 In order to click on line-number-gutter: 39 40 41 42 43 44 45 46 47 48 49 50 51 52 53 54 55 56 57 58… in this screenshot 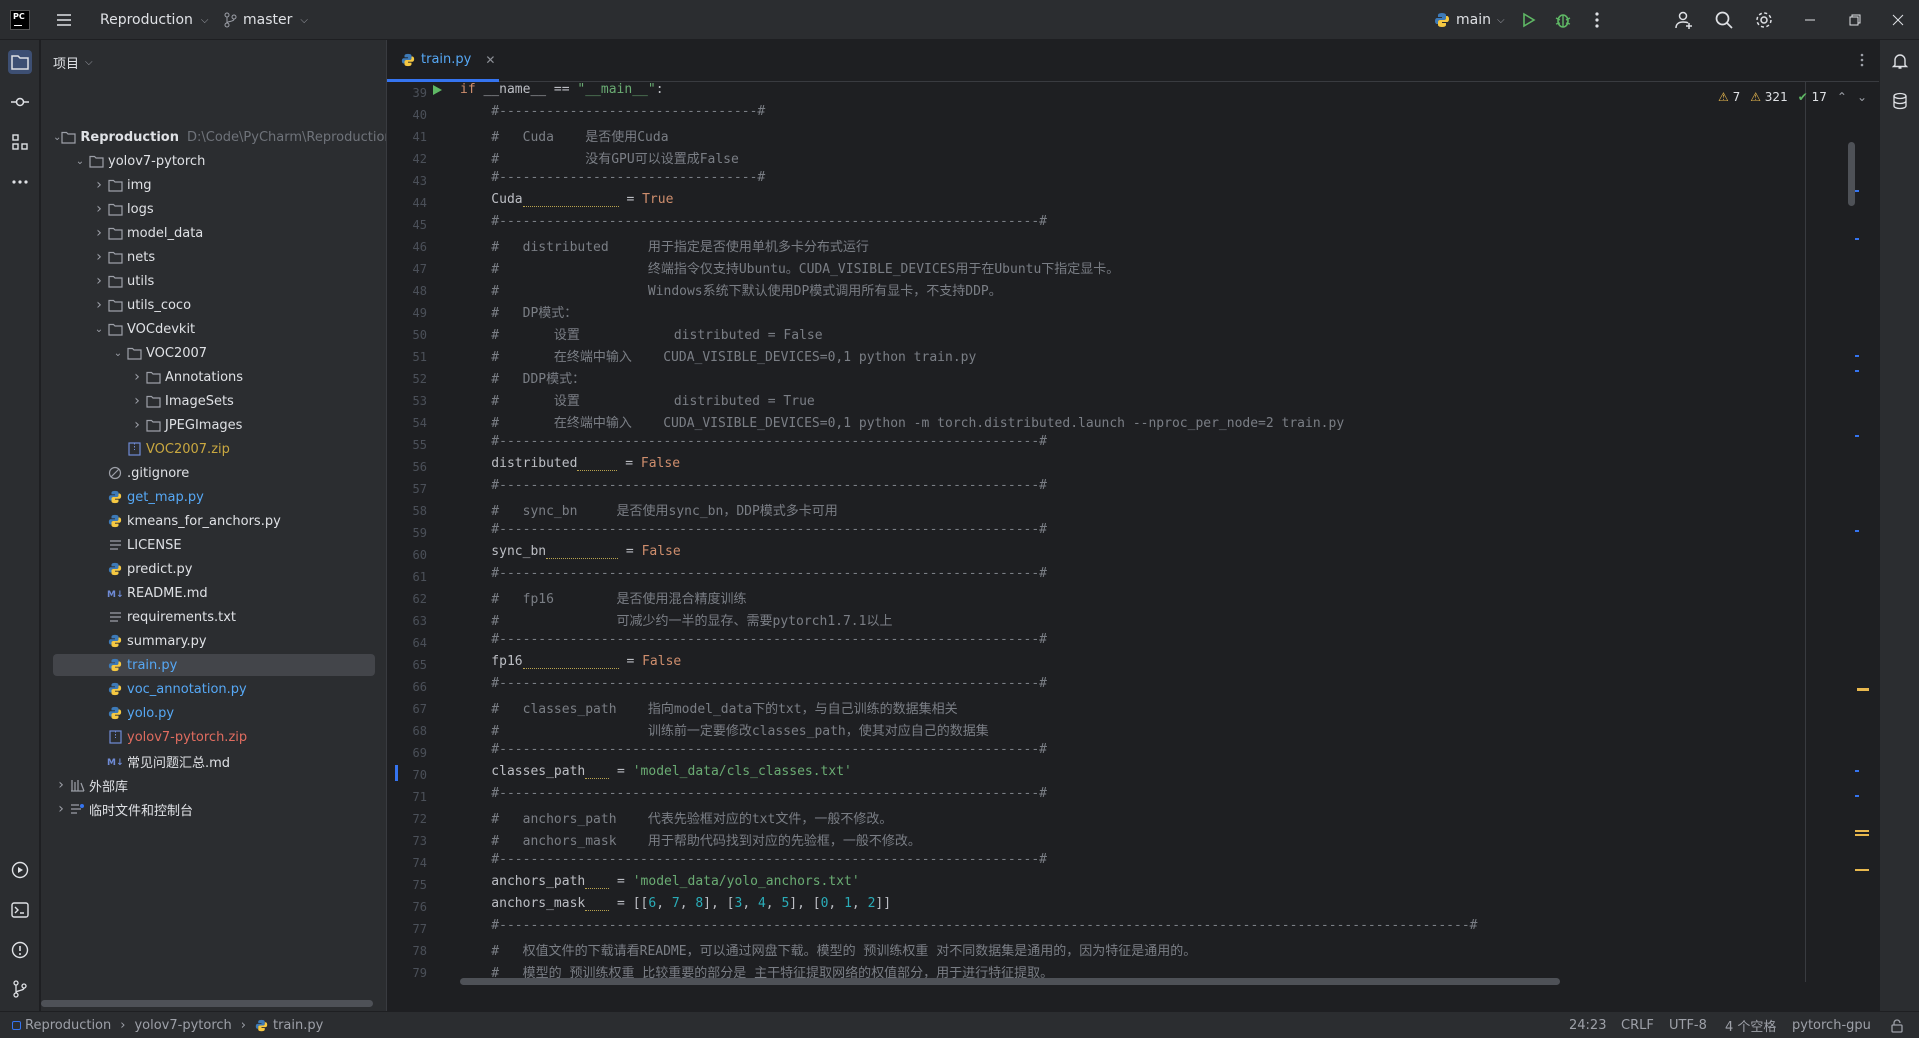, I will do `click(416, 532)`.